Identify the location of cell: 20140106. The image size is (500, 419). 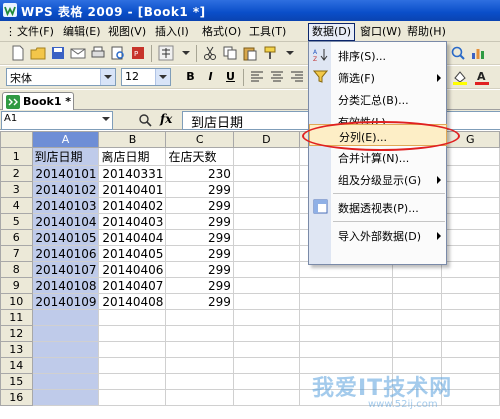
(65, 253).